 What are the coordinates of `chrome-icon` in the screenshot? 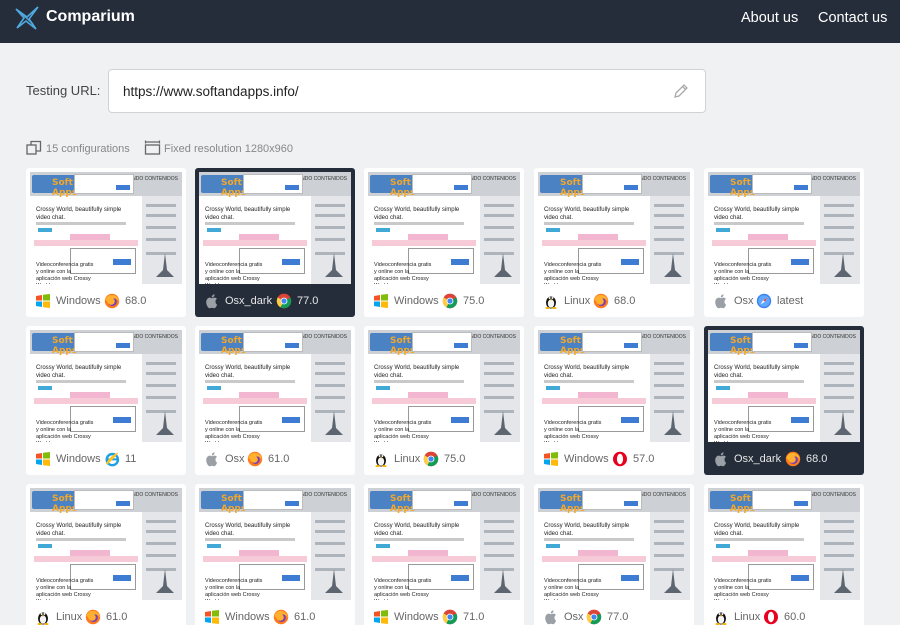 It's located at (450, 301).